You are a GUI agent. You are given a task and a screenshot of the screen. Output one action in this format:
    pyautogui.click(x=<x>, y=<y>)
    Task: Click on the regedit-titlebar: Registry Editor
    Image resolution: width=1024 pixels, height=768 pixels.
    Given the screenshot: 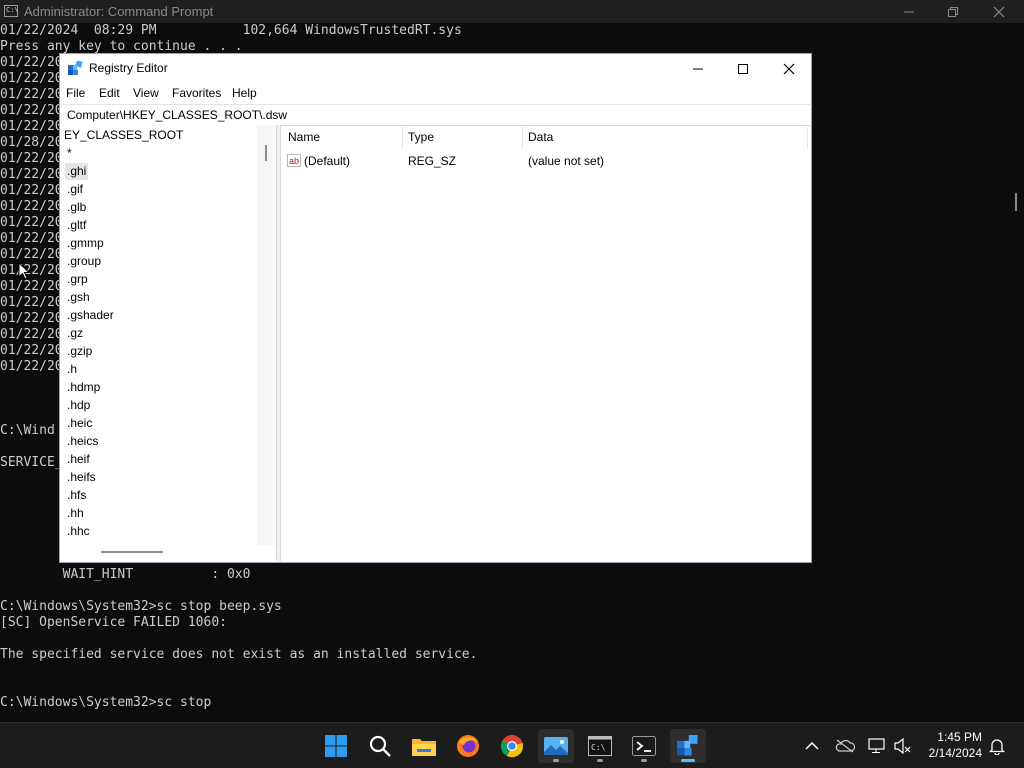 What is the action you would take?
    pyautogui.click(x=435, y=69)
    